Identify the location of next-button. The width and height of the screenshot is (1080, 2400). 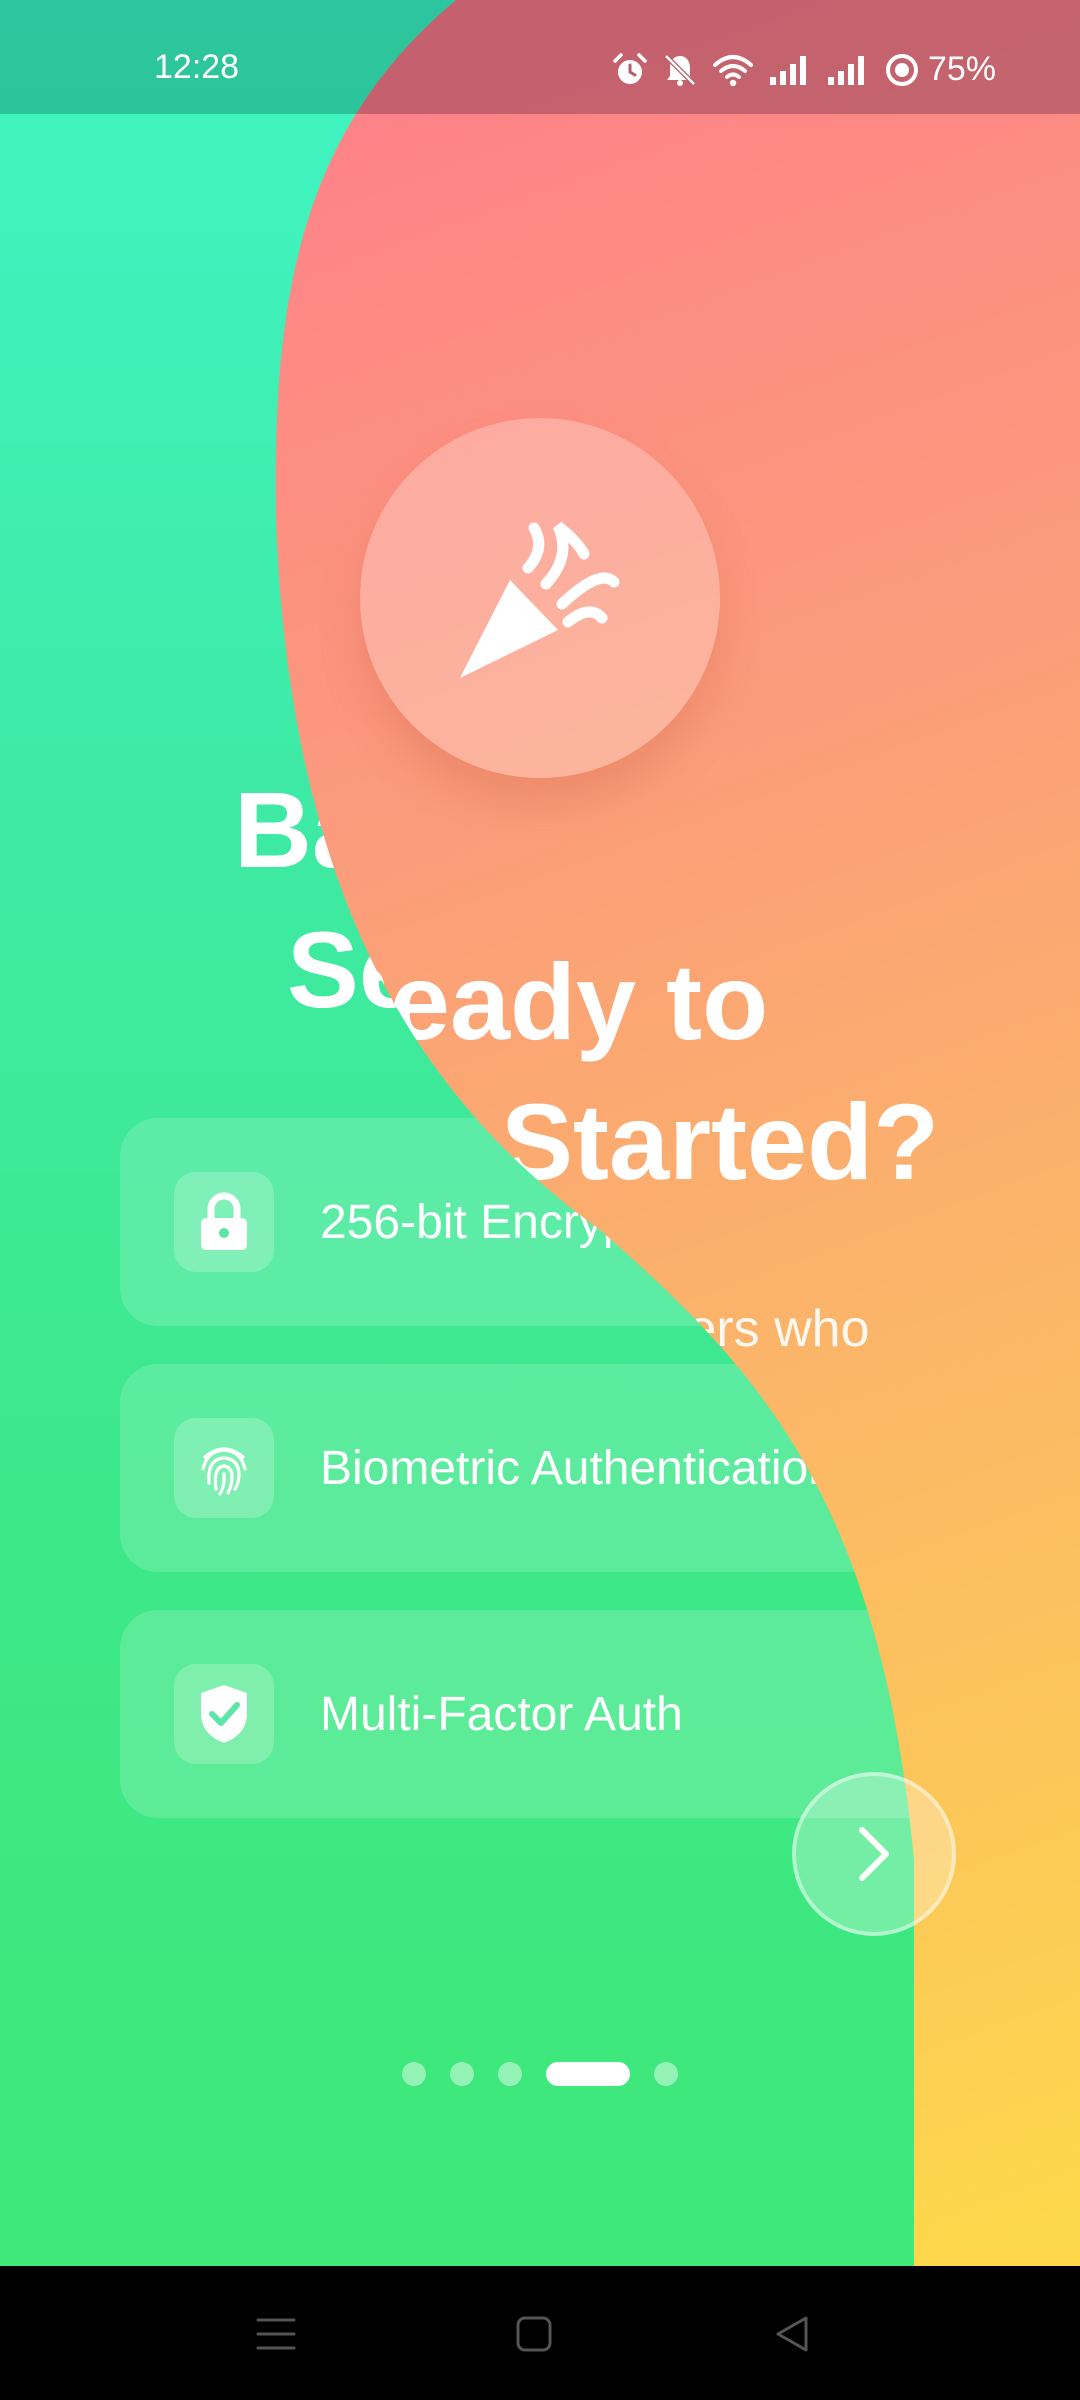
(874, 1854).